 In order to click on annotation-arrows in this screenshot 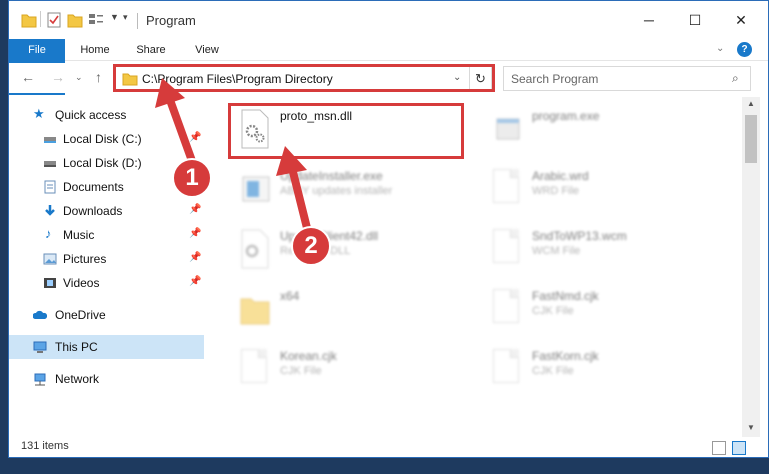, I will do `click(233, 155)`.